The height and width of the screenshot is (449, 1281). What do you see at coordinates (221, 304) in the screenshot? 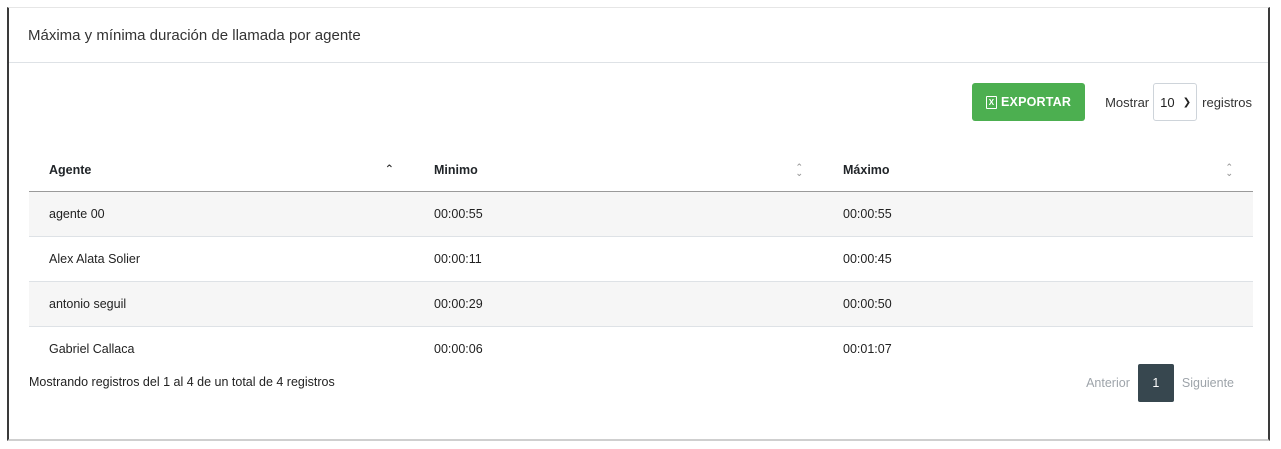
I see `cell-agente: antonio seguil` at bounding box center [221, 304].